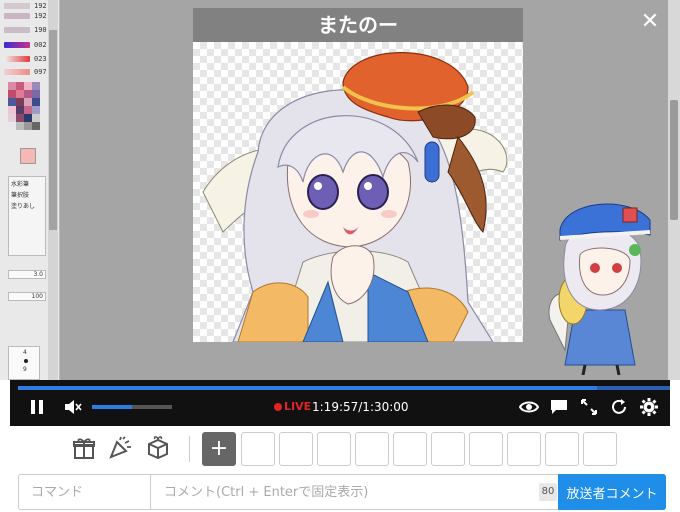 The image size is (680, 512). I want to click on color-slider: 097, so click(26, 71).